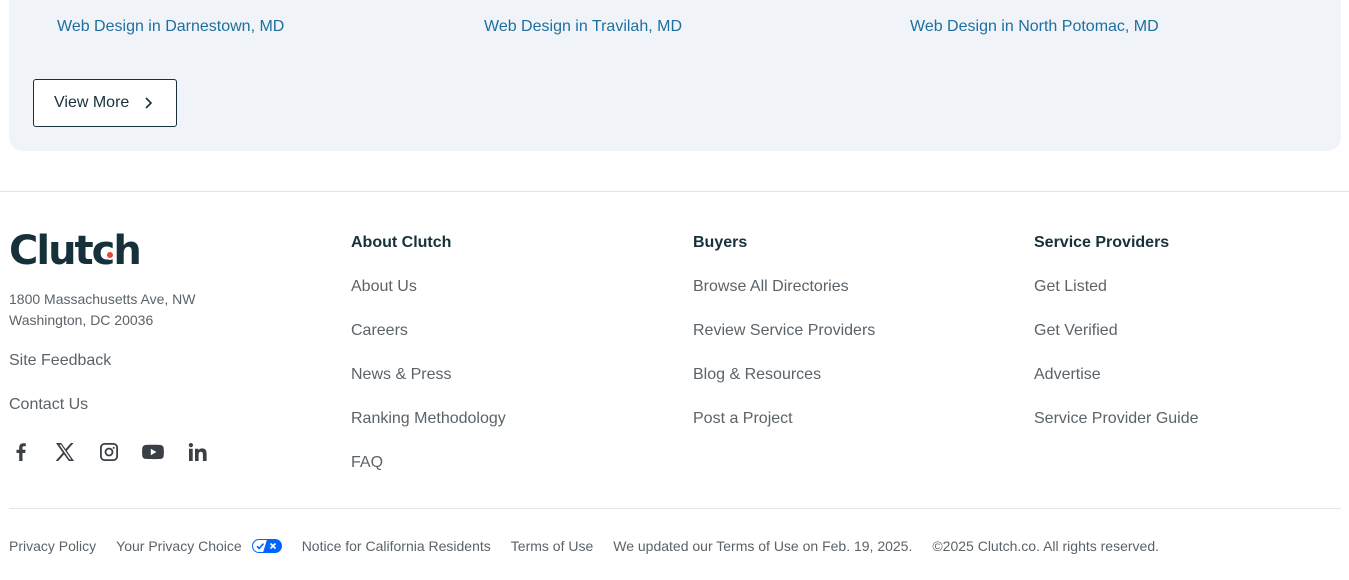 The height and width of the screenshot is (580, 1349). I want to click on related-link-darnestown: Web Design in Darnestown, MD, so click(170, 27).